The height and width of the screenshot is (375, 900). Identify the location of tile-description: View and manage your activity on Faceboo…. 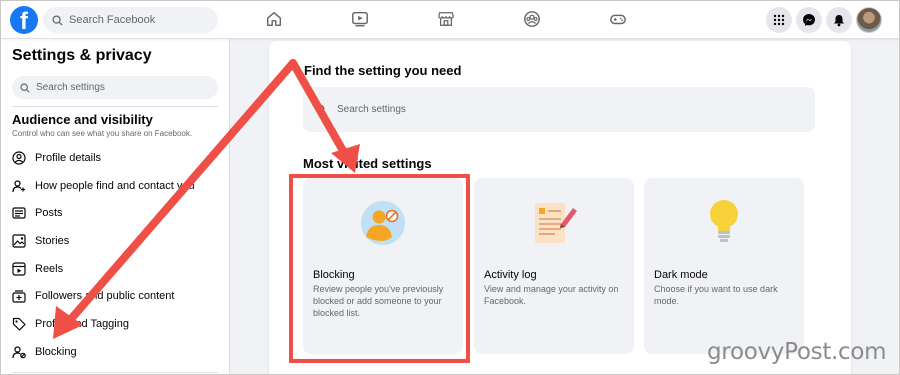
(551, 295).